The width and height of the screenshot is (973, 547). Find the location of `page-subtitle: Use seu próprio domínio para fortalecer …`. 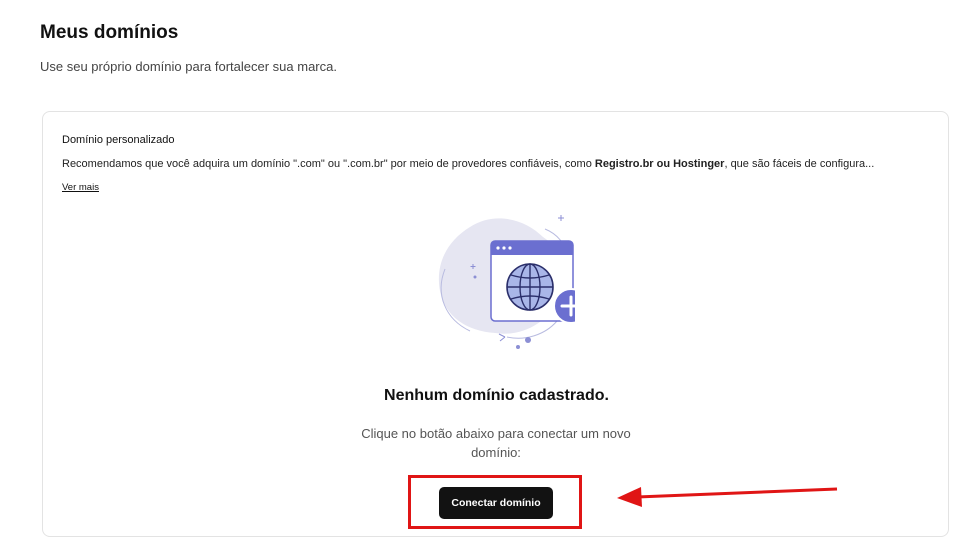

page-subtitle: Use seu próprio domínio para fortalecer … is located at coordinates (188, 66).